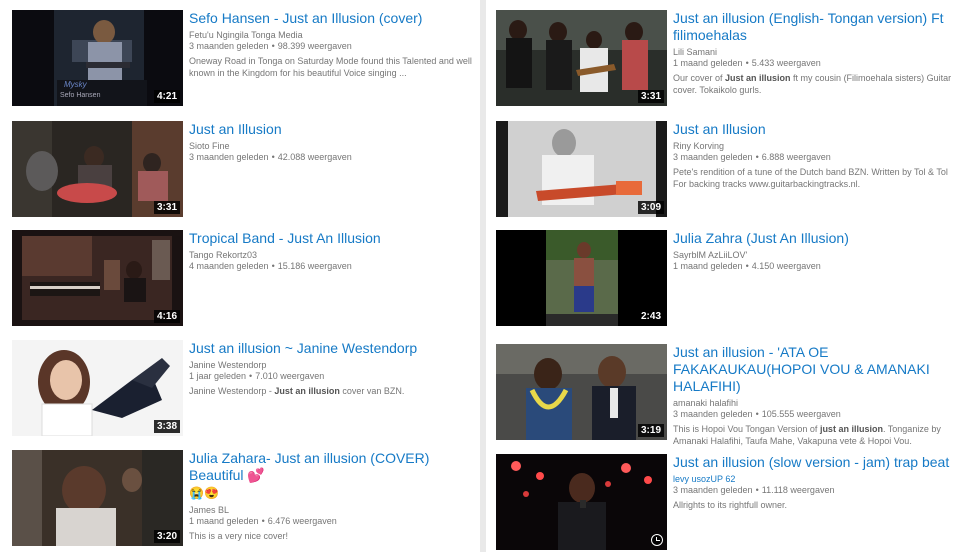 Image resolution: width=970 pixels, height=552 pixels. I want to click on channel-name: SayrblM AzLiiLOV', so click(817, 255).